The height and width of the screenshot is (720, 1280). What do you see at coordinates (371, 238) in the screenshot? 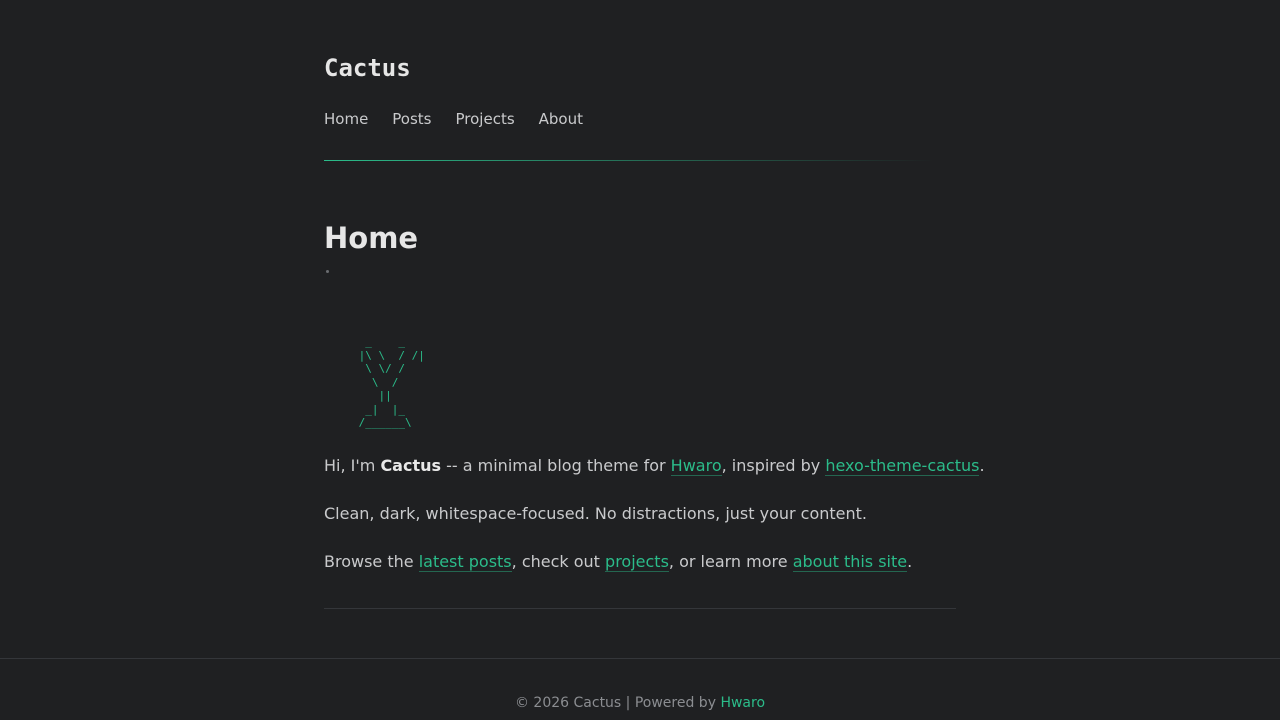
I see `page-title: Home` at bounding box center [371, 238].